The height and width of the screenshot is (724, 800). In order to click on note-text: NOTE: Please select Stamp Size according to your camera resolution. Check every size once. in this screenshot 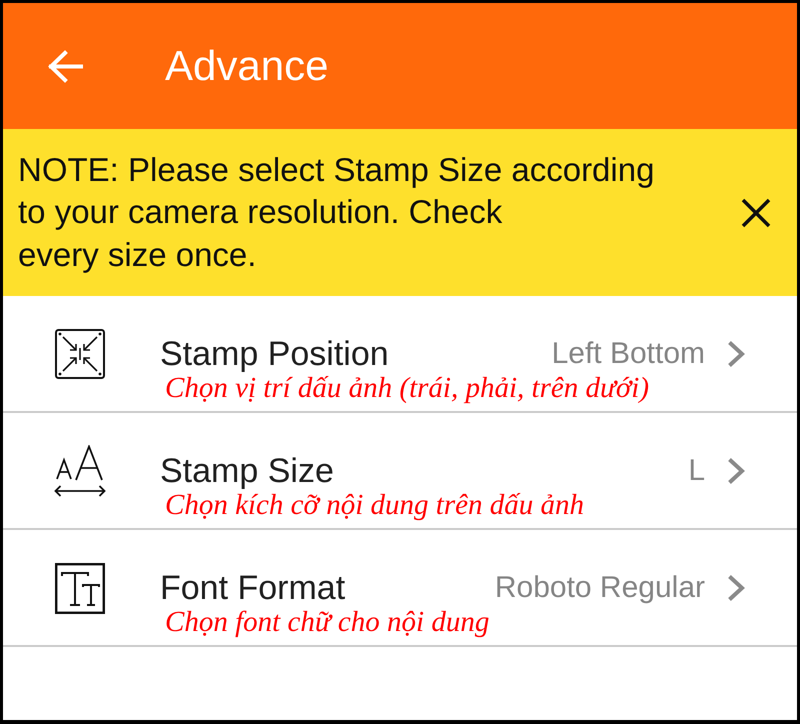, I will do `click(337, 212)`.